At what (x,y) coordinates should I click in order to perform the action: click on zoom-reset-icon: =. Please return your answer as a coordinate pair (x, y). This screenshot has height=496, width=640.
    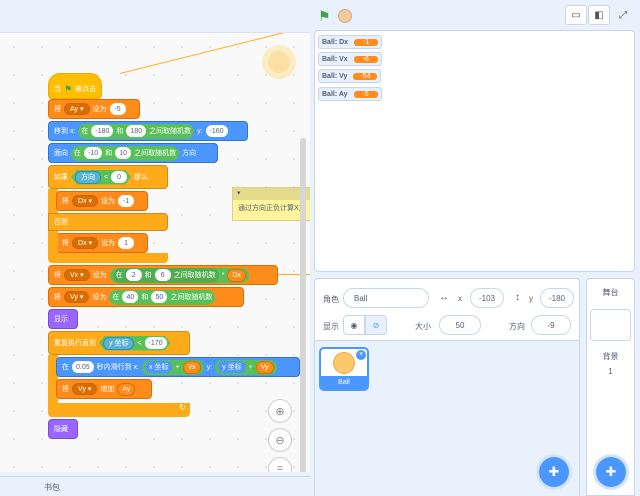
    Looking at the image, I should click on (280, 464).